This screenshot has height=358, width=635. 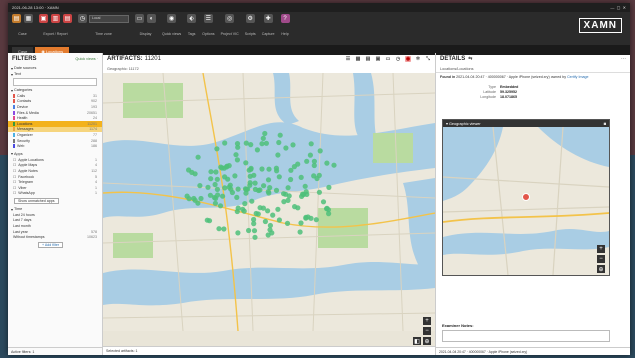 What do you see at coordinates (427, 341) in the screenshot?
I see `locate-icon: ⊕` at bounding box center [427, 341].